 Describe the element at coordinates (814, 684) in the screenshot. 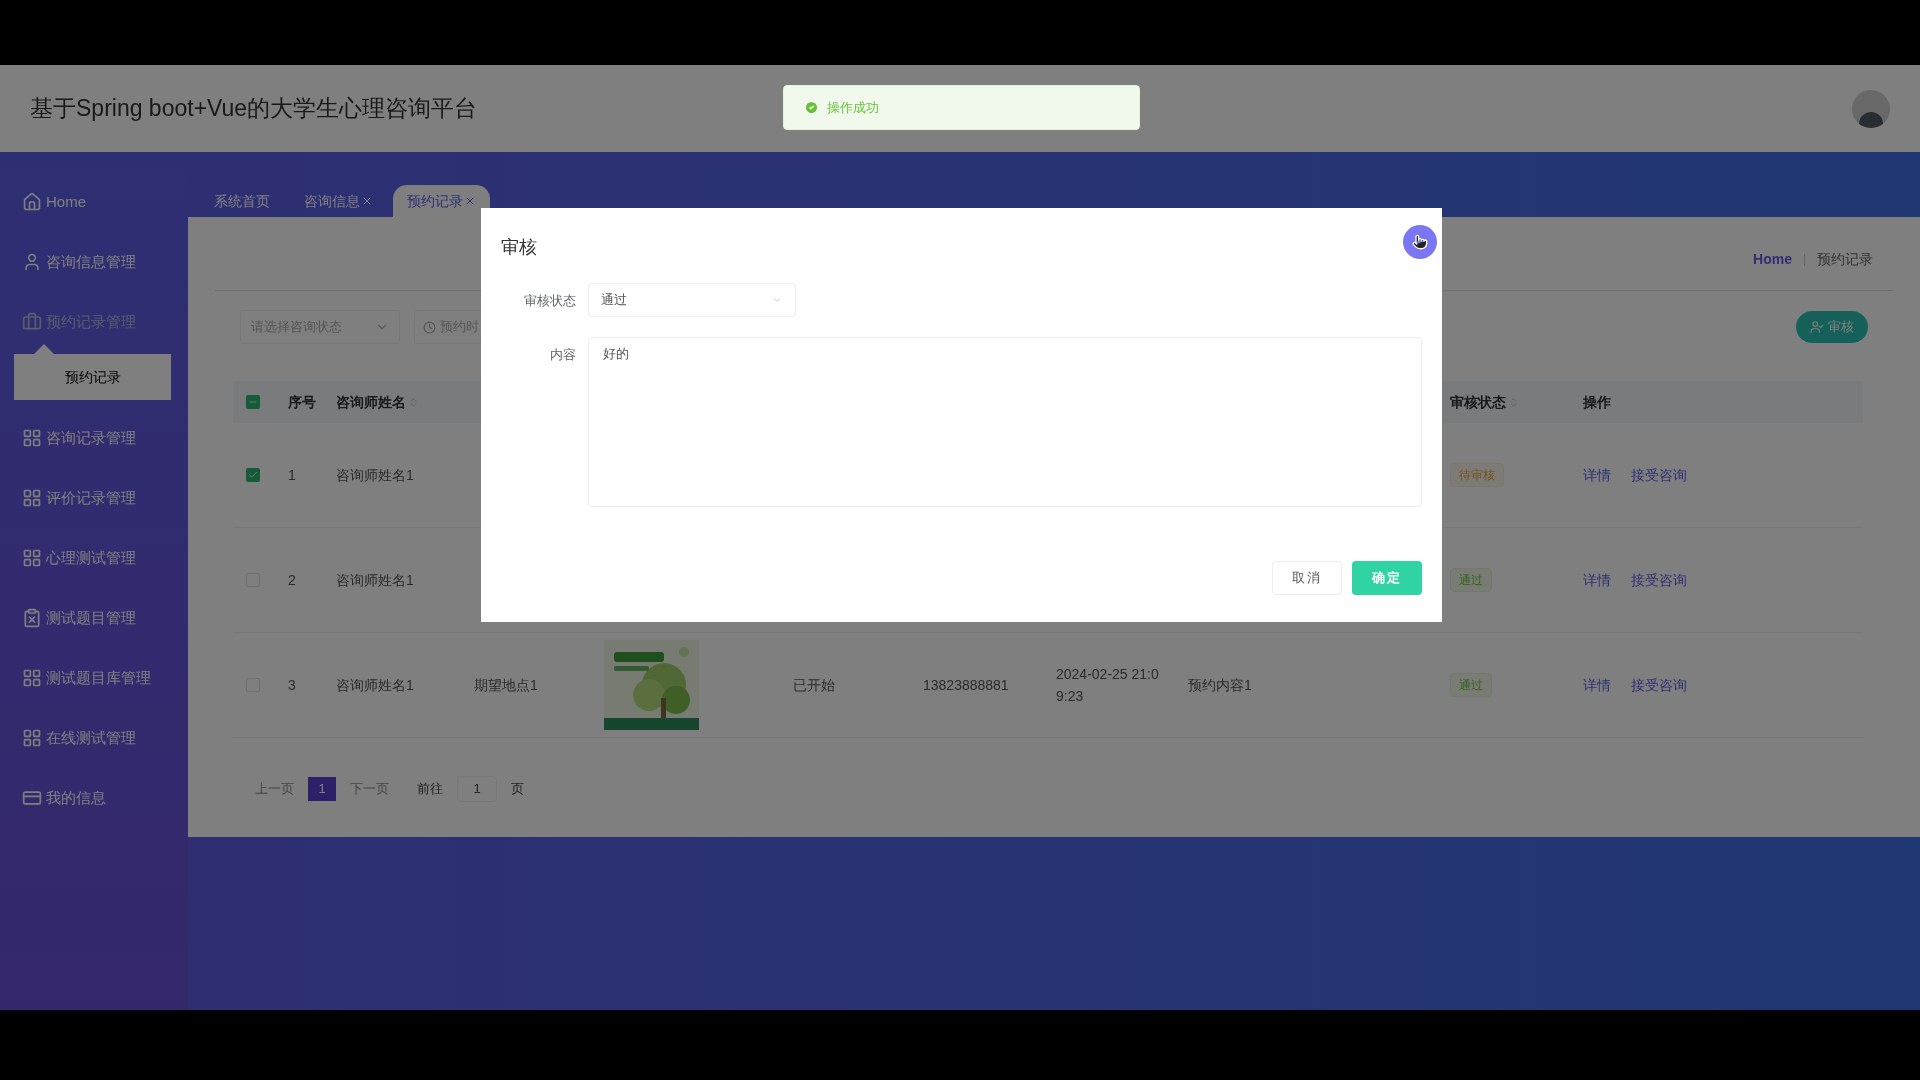

I see `table-cell: 已开始` at that location.